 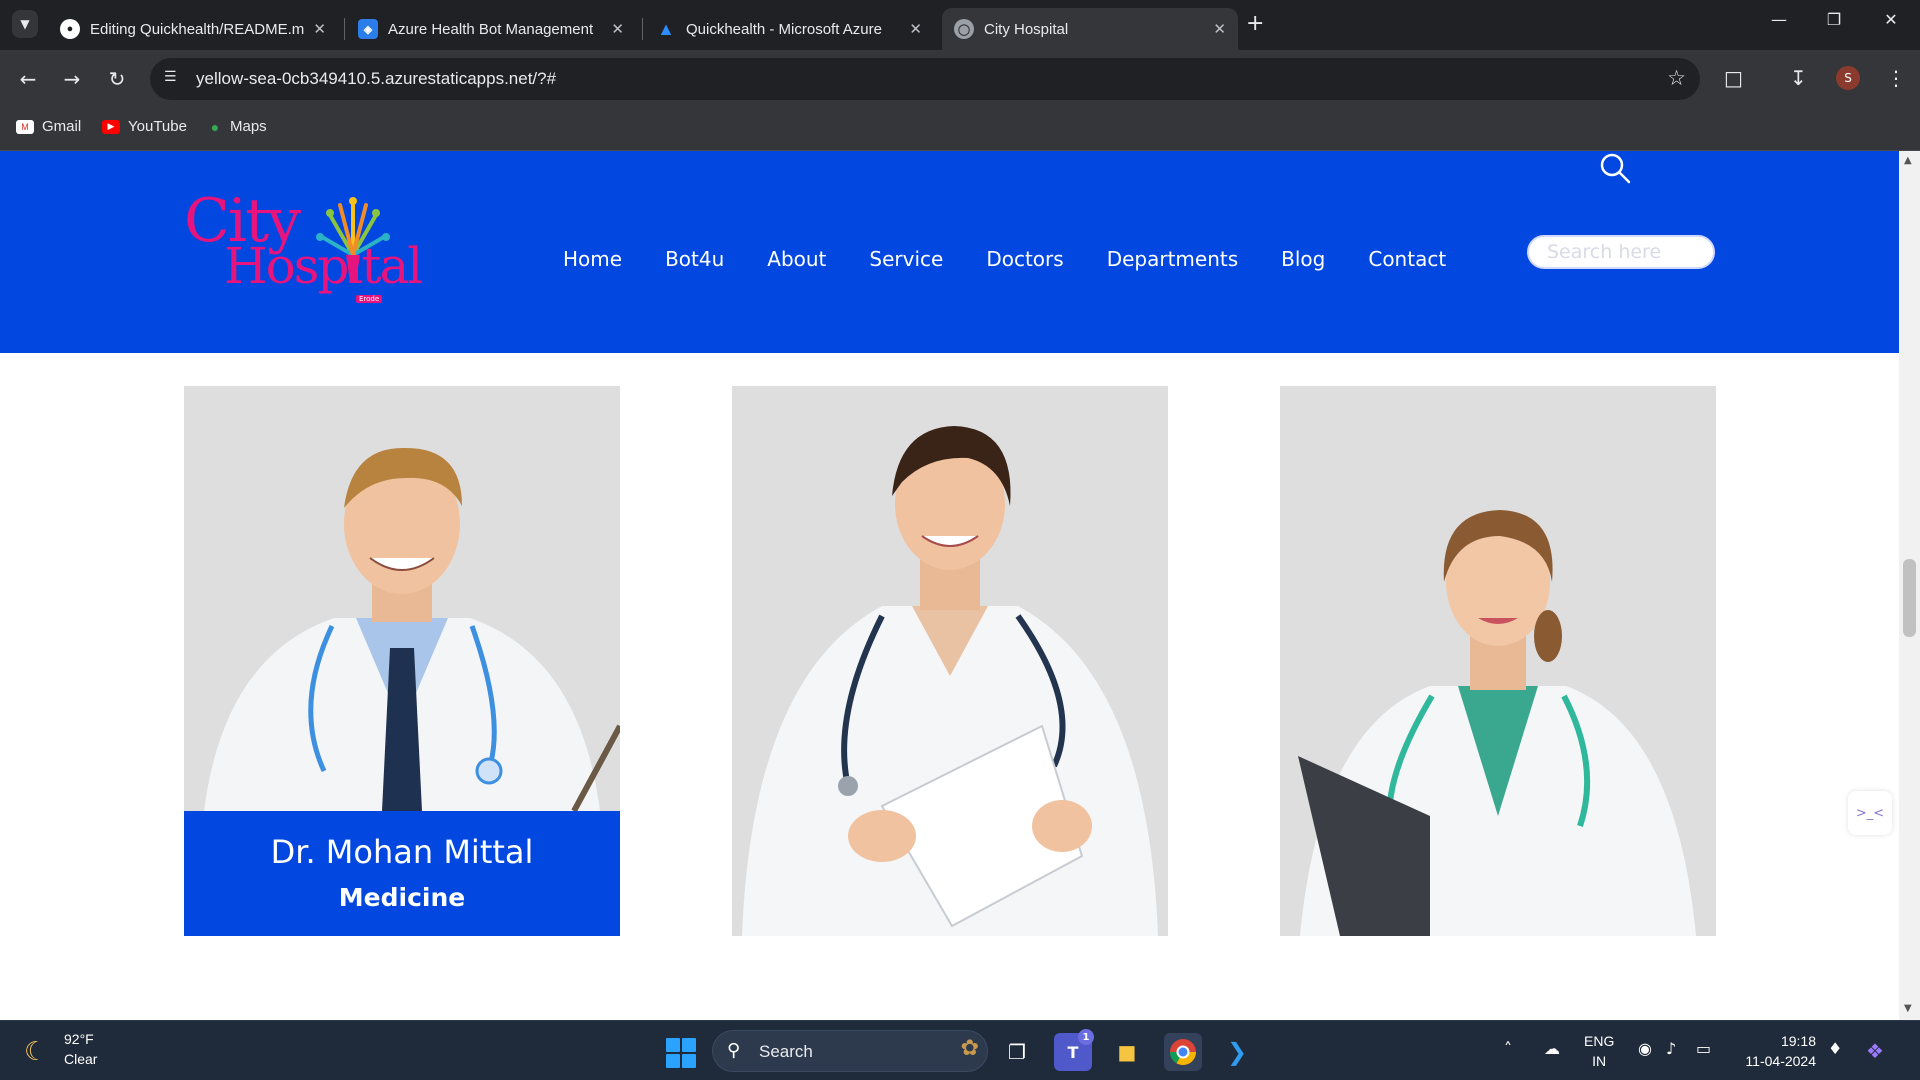 I want to click on nav-home: Home, so click(x=592, y=259).